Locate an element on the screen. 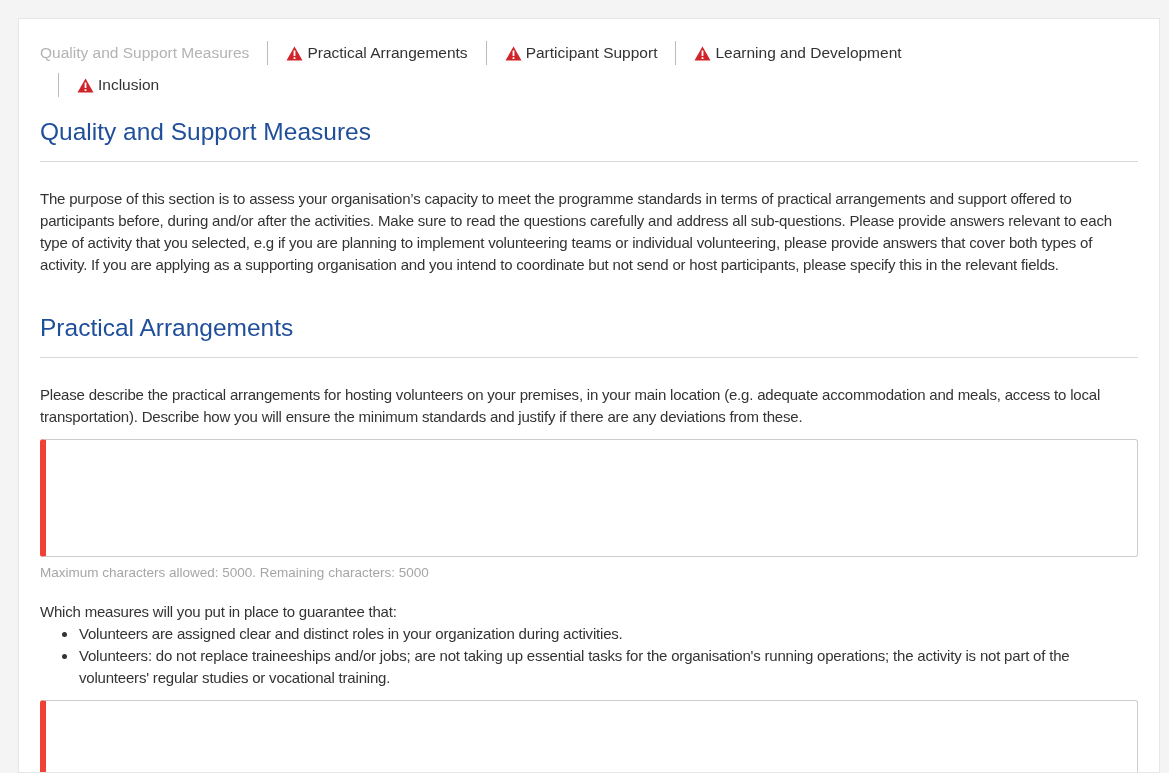  section-tab: Practical Arrangements is located at coordinates (377, 53).